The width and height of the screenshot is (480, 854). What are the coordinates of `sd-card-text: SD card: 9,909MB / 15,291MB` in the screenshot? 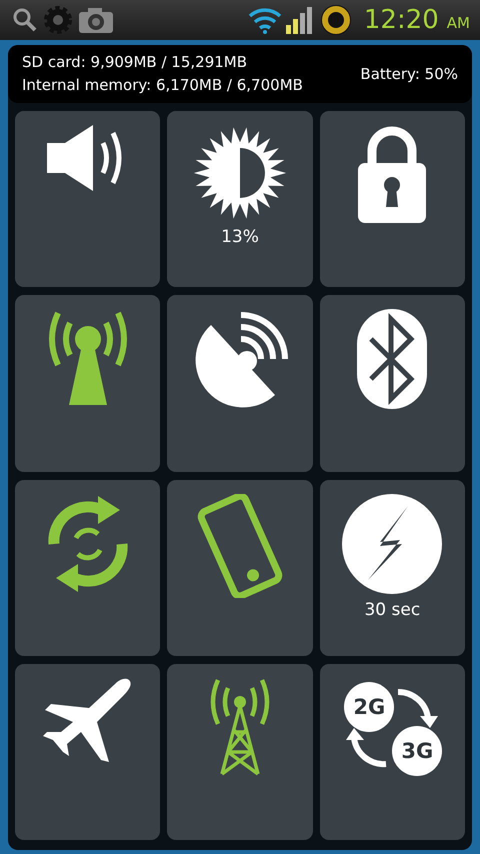 It's located at (135, 62).